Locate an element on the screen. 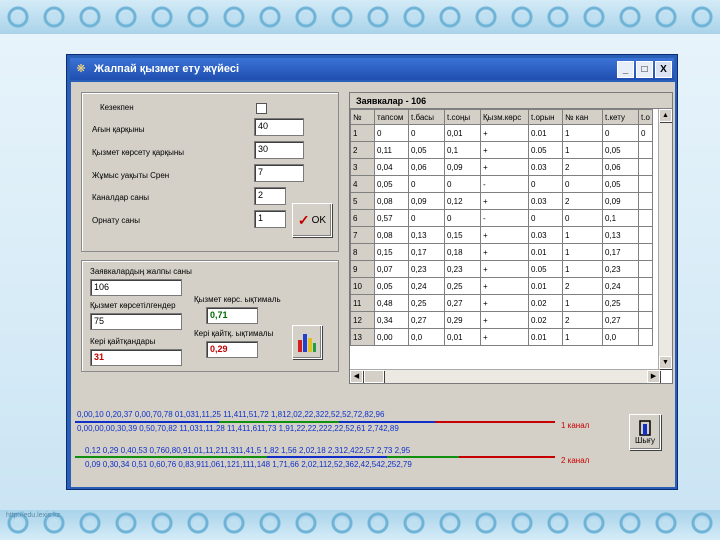  scroll-left-arrow-icon: ◀ is located at coordinates (356, 376).